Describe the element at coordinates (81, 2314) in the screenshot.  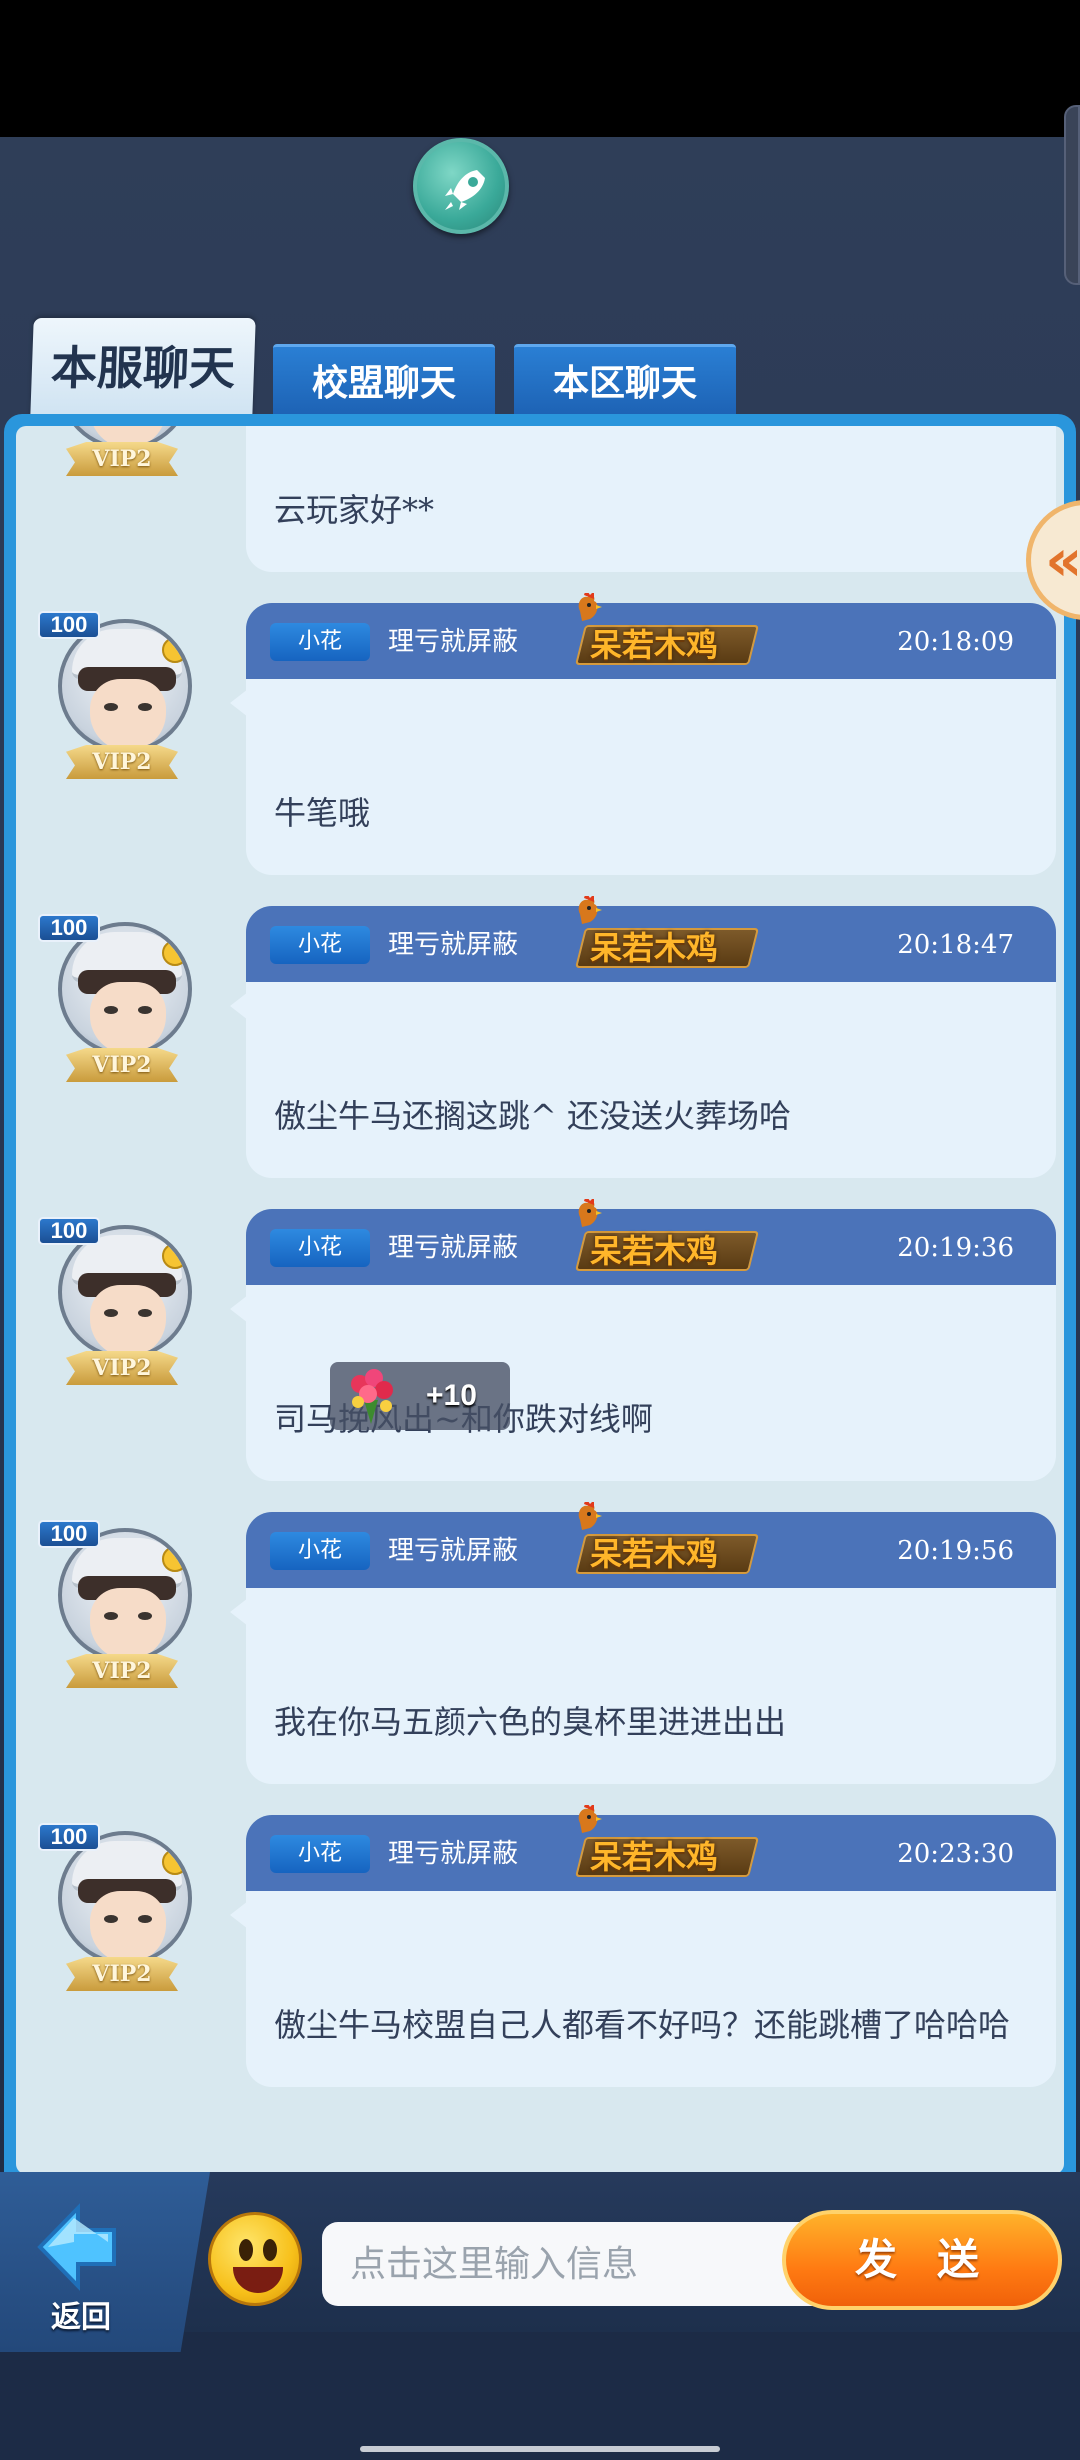
I see `back-label: 返回` at that location.